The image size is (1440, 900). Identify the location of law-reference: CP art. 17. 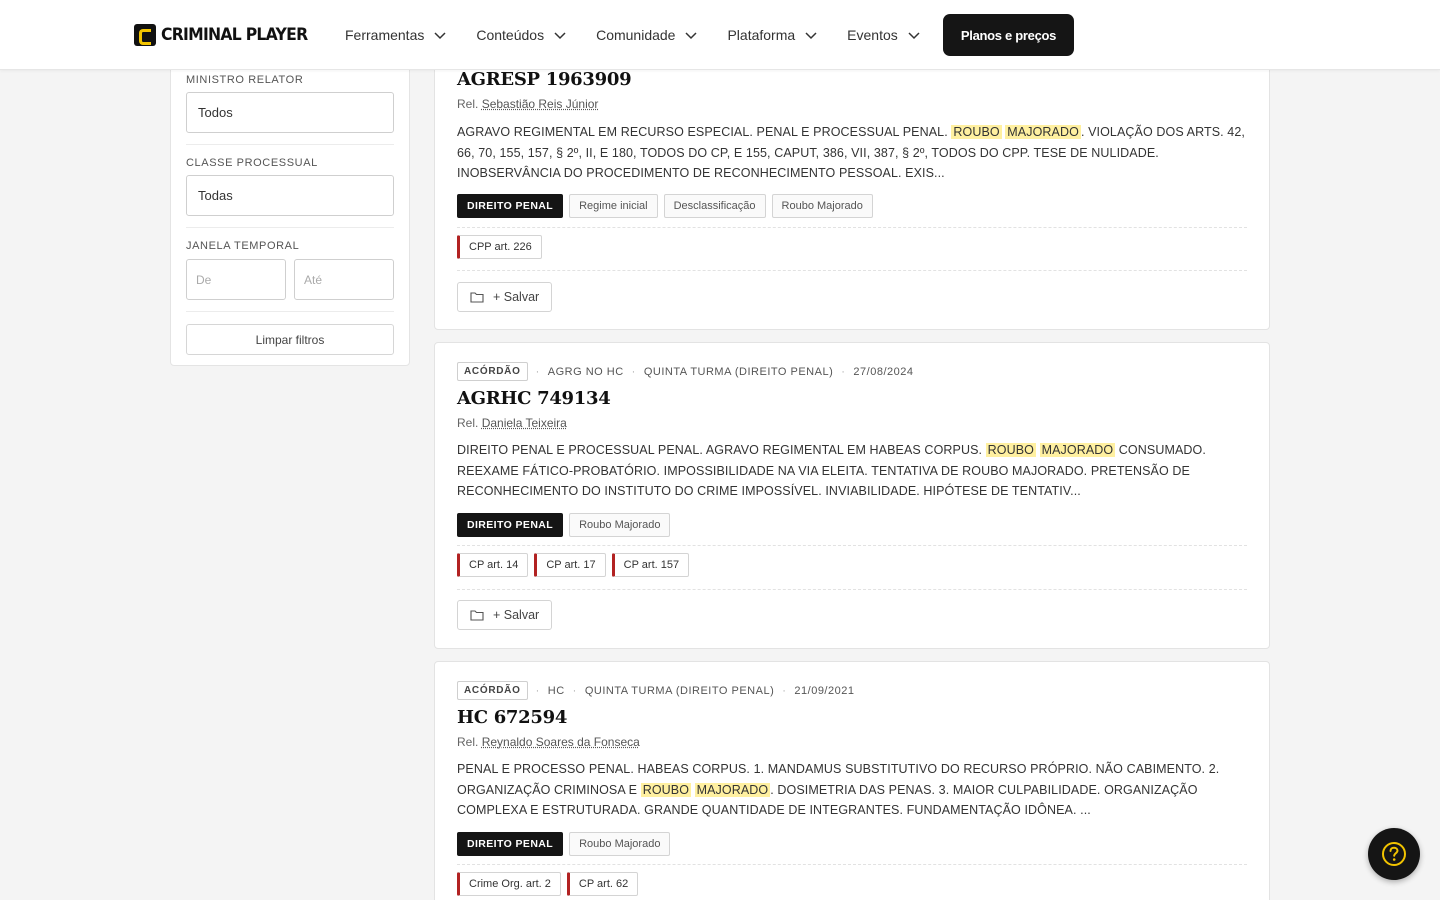
(570, 565).